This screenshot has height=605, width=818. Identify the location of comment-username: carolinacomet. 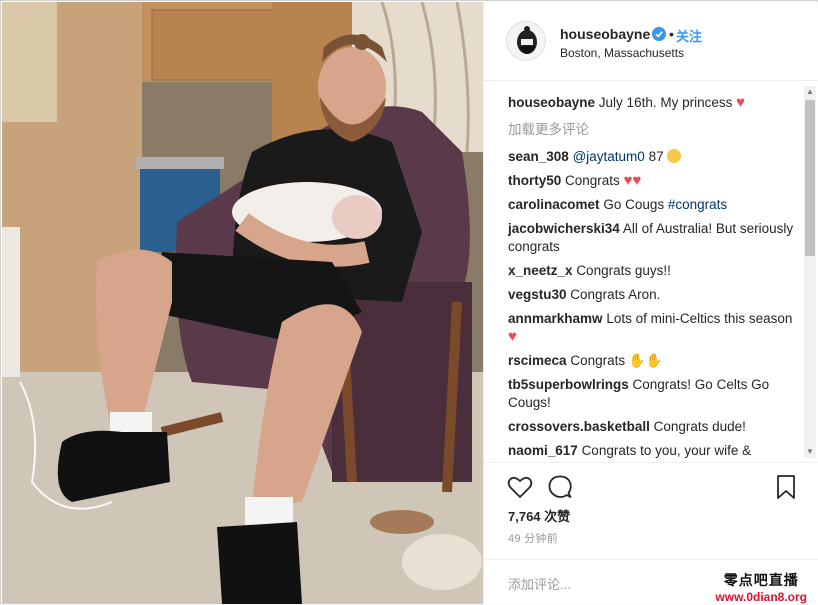
(554, 204).